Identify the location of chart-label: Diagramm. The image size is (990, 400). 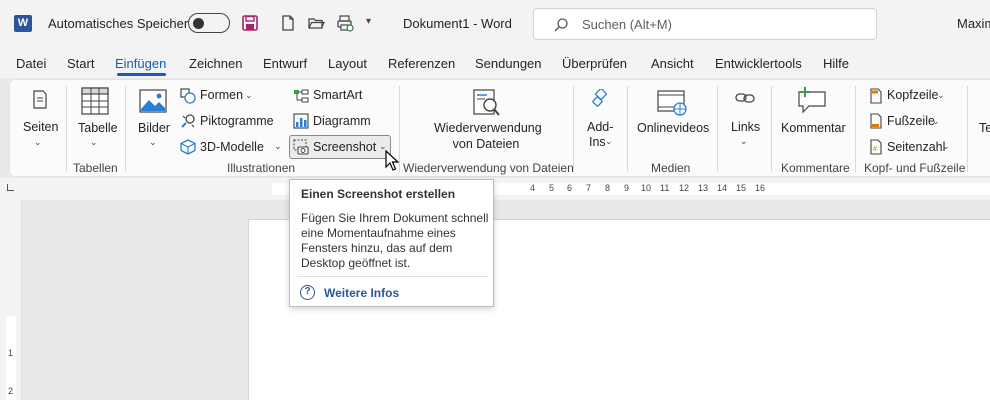
(342, 121).